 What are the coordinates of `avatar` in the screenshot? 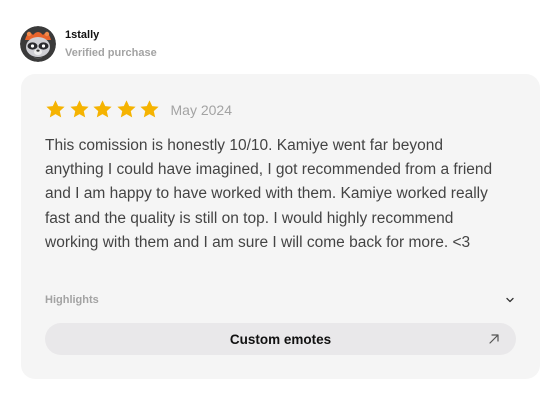 It's located at (38, 44).